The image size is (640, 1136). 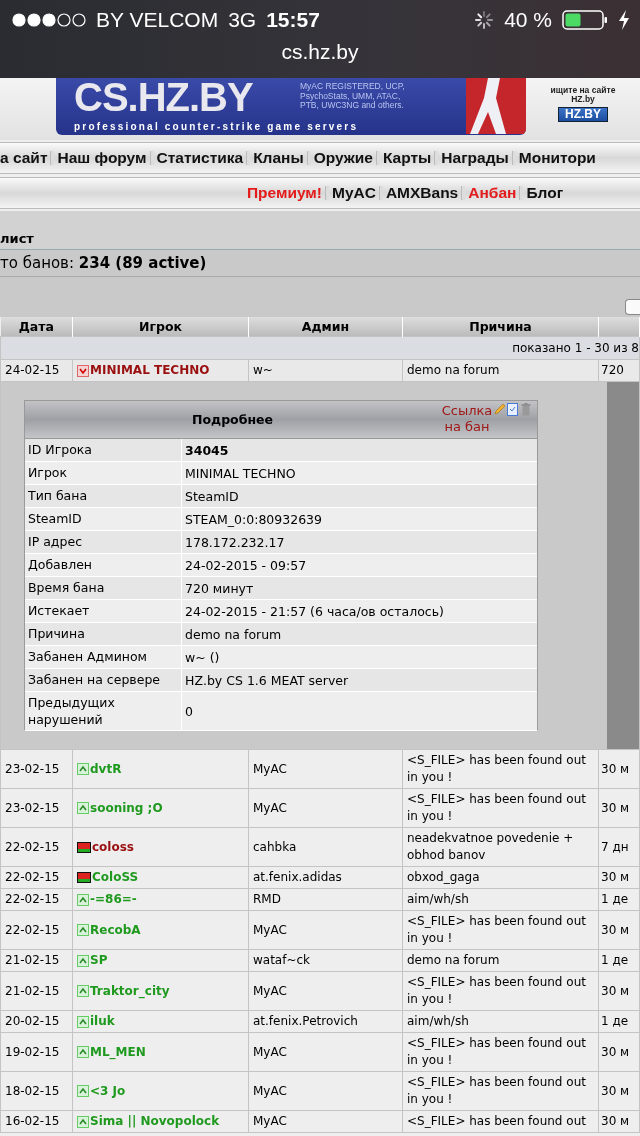 I want to click on table-cell: 18-02-15, so click(x=36, y=1091).